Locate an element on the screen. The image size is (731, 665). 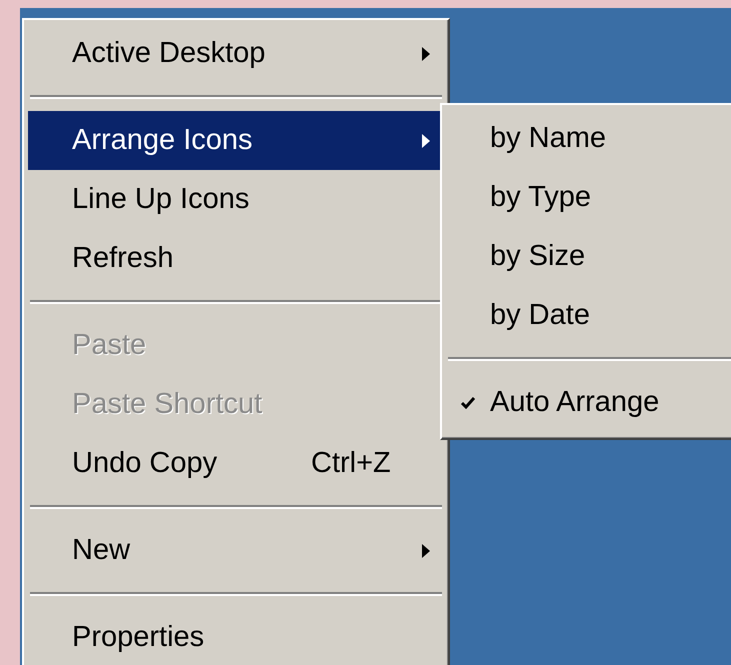
menu-item: by Size is located at coordinates (588, 256).